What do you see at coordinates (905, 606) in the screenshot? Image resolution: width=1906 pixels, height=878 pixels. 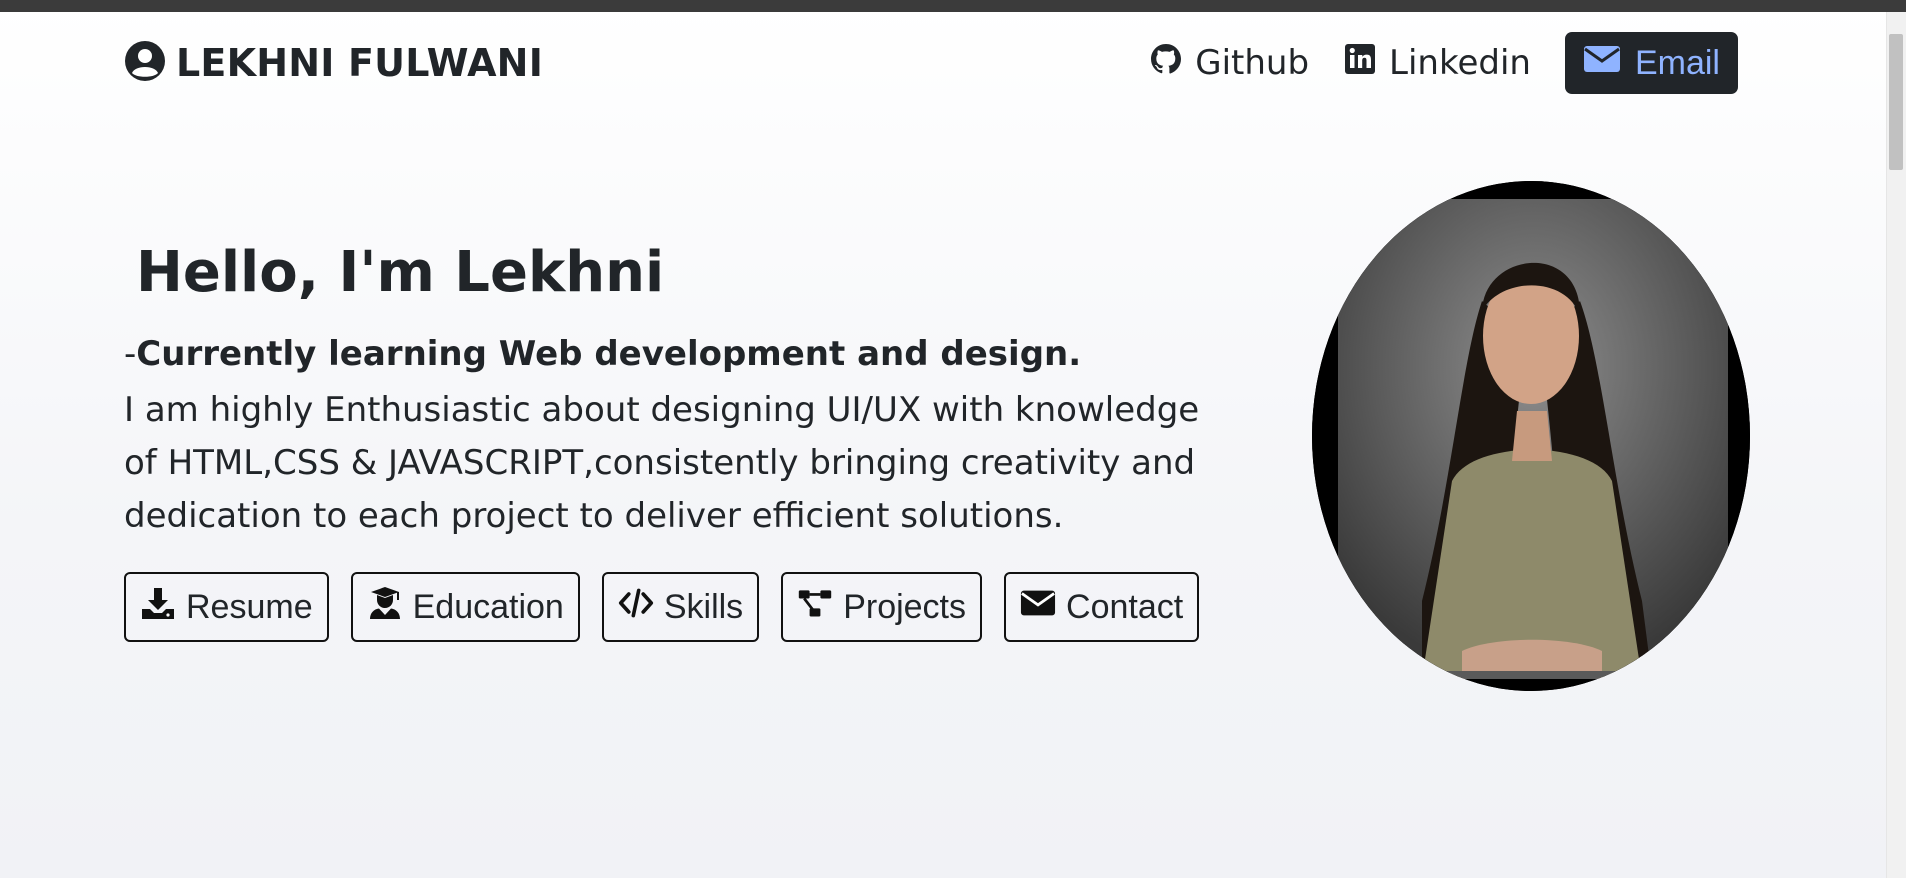 I see `projects-label: Projects` at bounding box center [905, 606].